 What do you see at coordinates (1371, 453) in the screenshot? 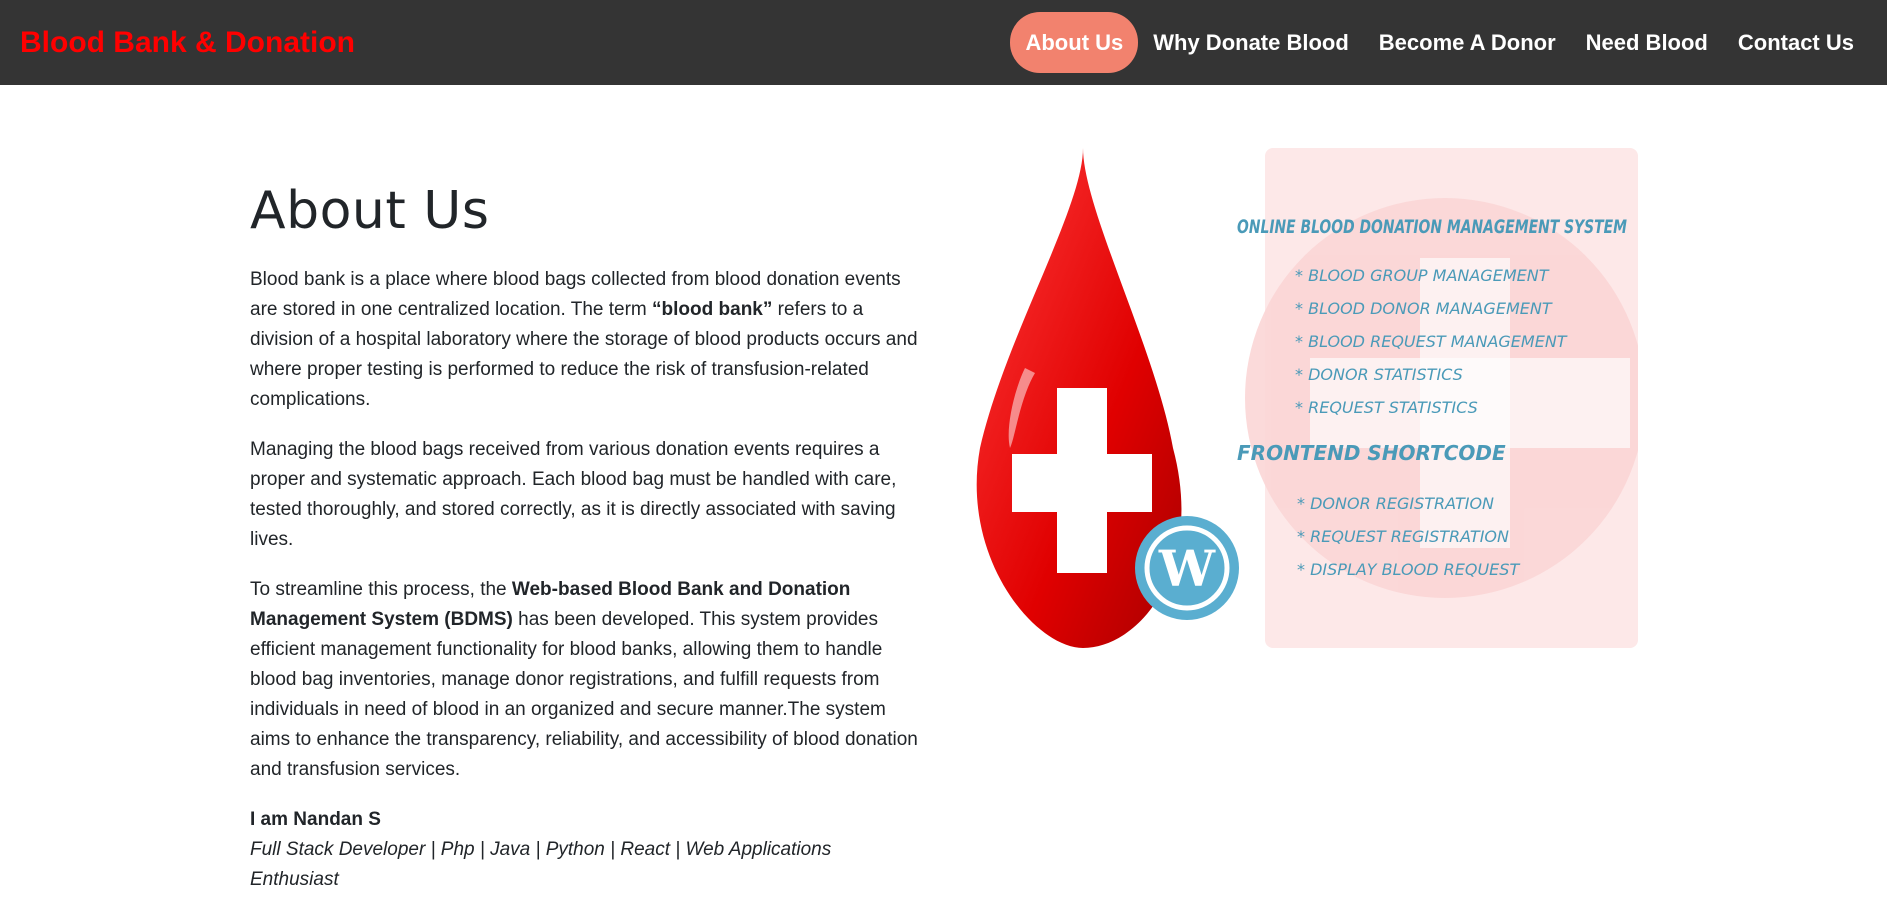
I see `feature-heading-2: FRONTEND SHORTCODE` at bounding box center [1371, 453].